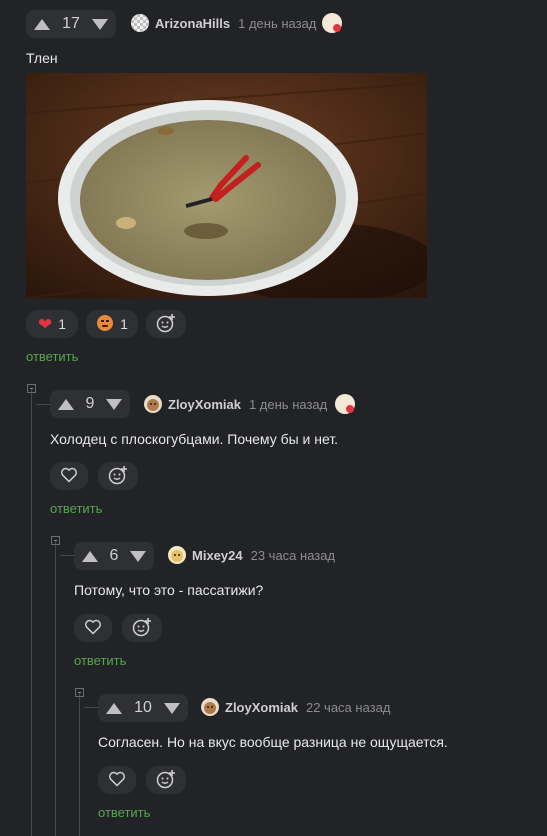 The width and height of the screenshot is (547, 836). Describe the element at coordinates (192, 23) in the screenshot. I see `author-name: ArizonaHills` at that location.